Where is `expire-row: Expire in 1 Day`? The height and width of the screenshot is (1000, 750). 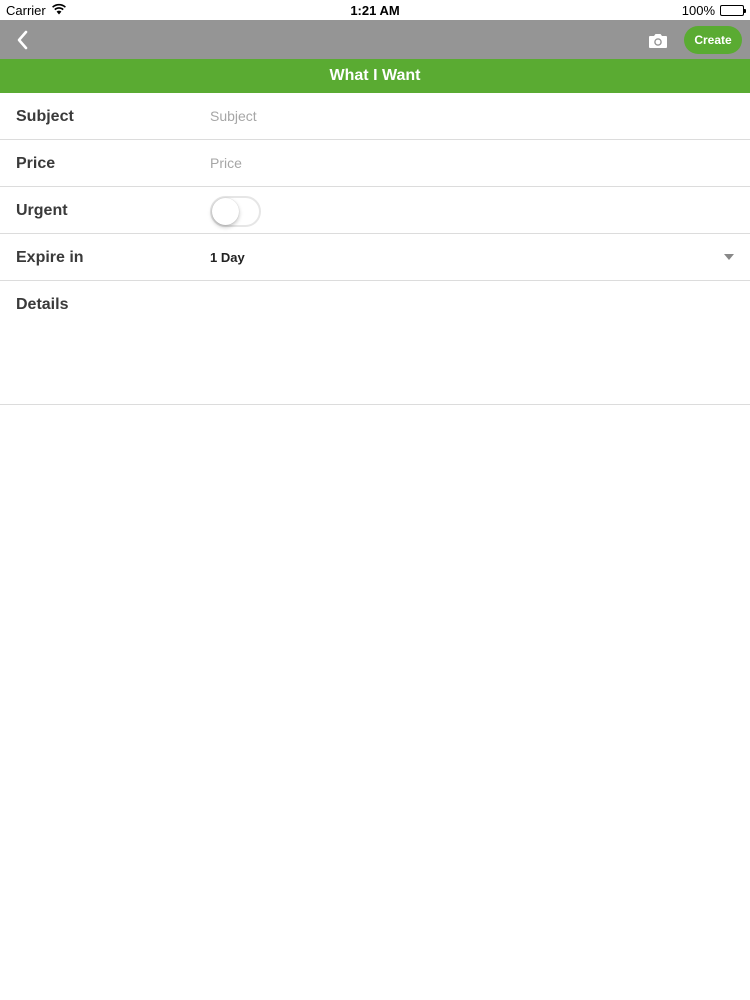
expire-row: Expire in 1 Day is located at coordinates (375, 257).